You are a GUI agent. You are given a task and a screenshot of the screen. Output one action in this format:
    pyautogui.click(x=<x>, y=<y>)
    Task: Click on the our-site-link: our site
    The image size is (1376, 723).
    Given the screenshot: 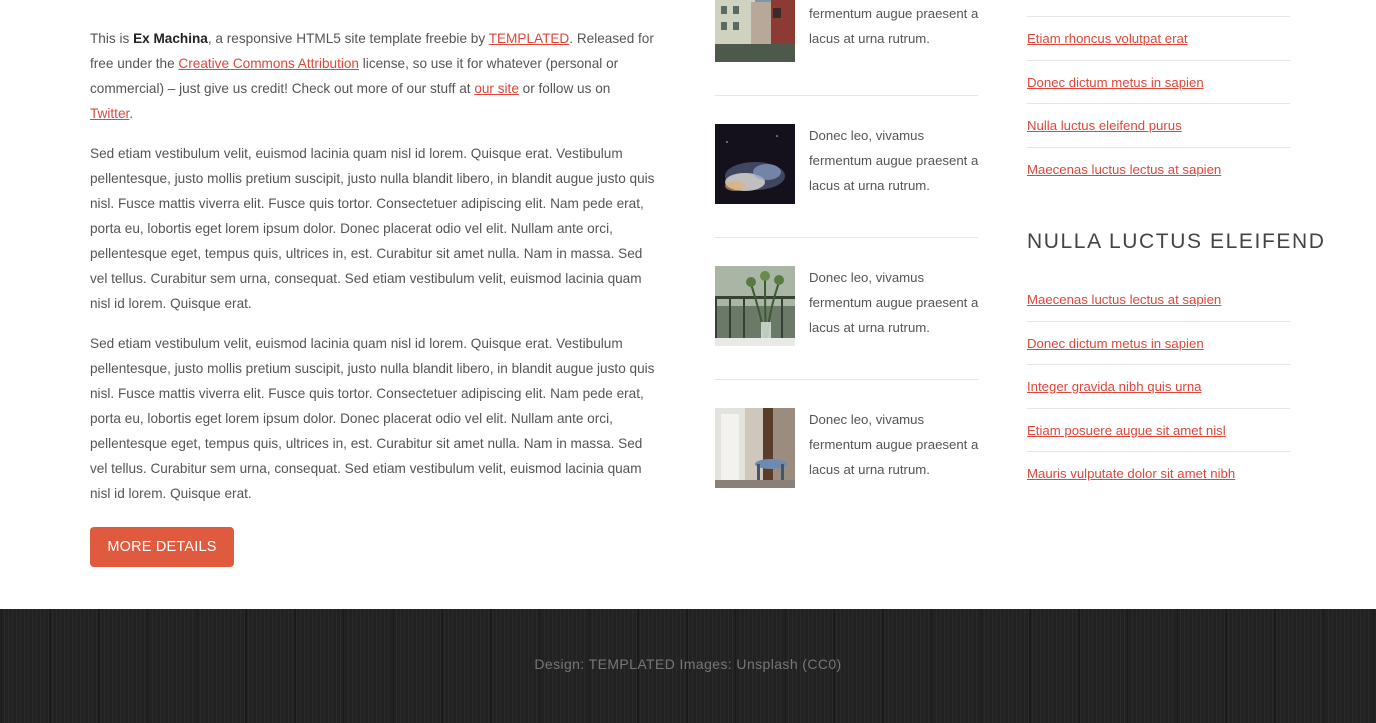 What is the action you would take?
    pyautogui.click(x=496, y=88)
    